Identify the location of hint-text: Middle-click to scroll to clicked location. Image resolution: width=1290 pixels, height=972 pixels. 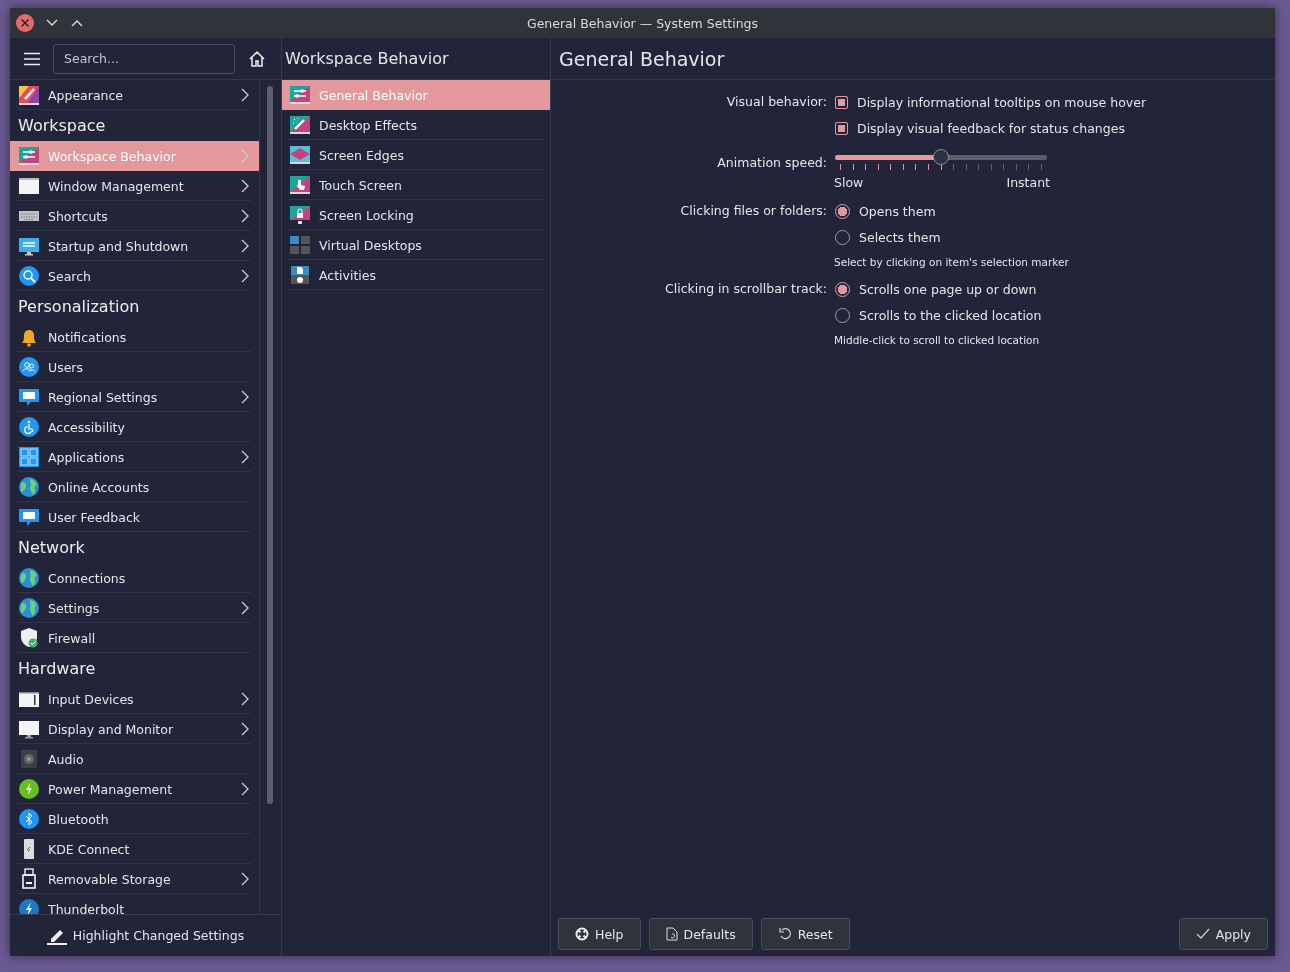
(937, 339).